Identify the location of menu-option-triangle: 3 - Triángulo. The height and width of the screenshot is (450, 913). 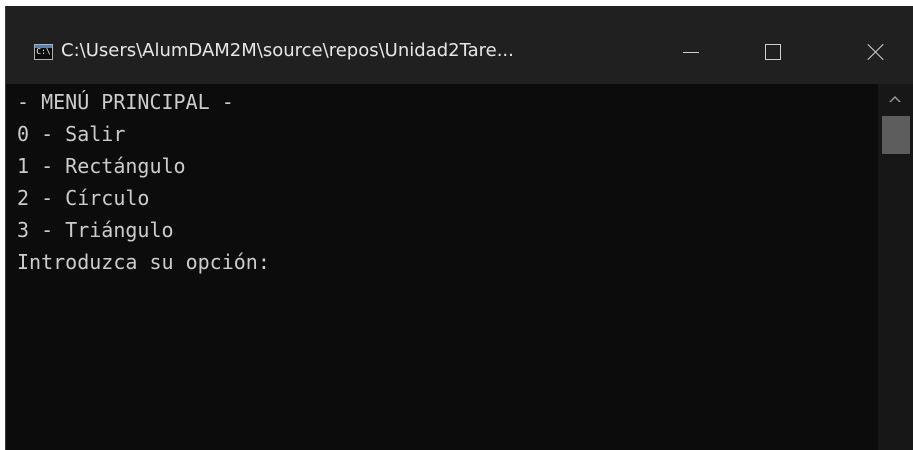
(95, 230).